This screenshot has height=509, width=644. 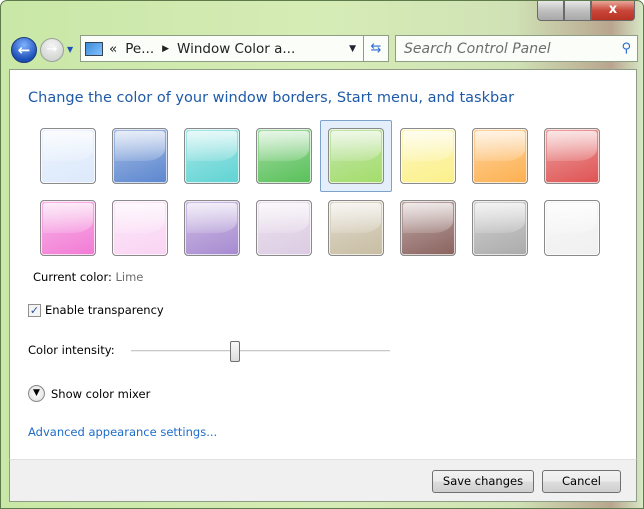 I want to click on show-color-mixer-button: ▼ Show color mixer, so click(x=89, y=393).